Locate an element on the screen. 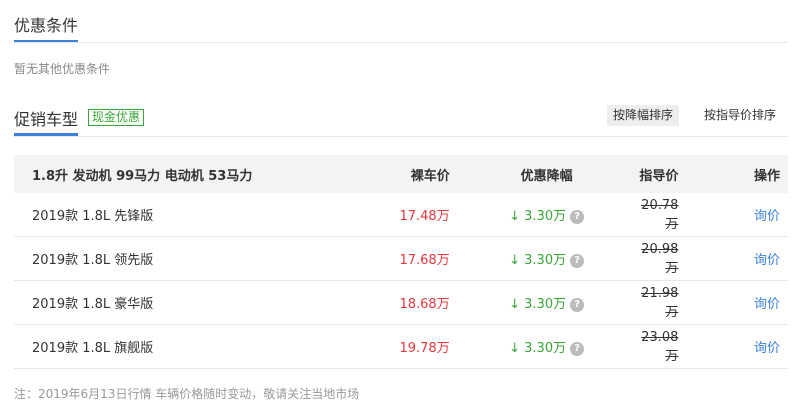  empty-conditions-note: 暂无其他优惠条件 is located at coordinates (62, 69).